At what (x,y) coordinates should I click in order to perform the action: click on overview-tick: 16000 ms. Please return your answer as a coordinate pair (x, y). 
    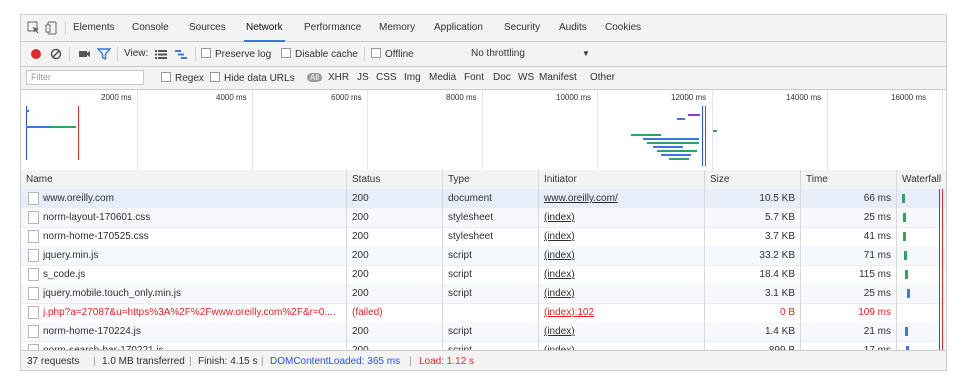
    Looking at the image, I should click on (909, 97).